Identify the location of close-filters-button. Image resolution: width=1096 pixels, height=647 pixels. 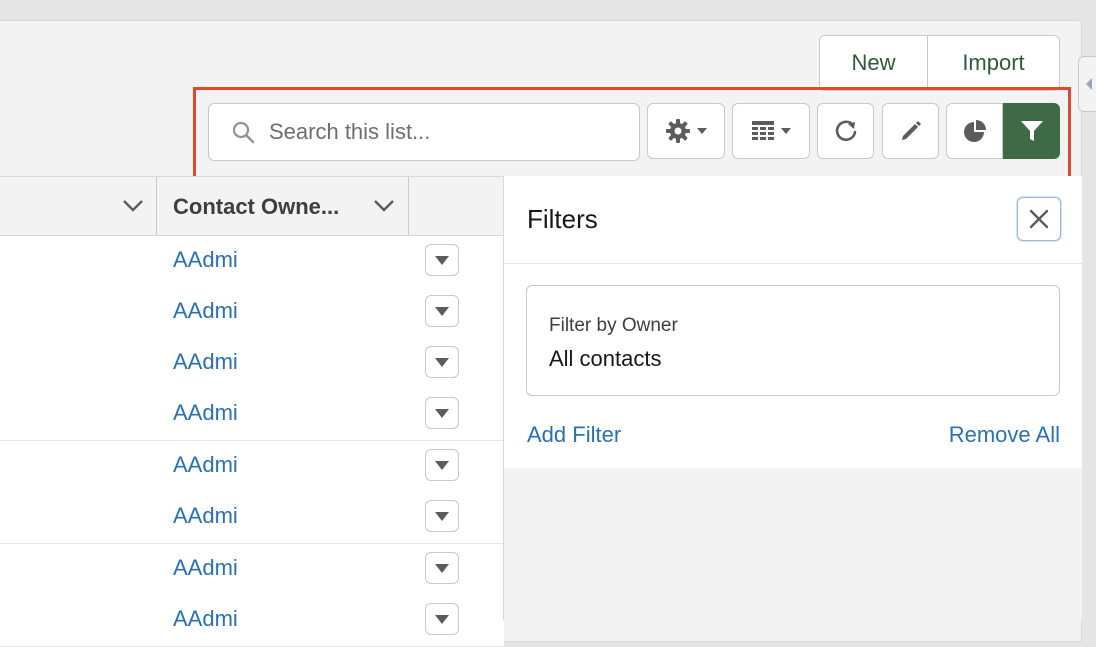
(1039, 219).